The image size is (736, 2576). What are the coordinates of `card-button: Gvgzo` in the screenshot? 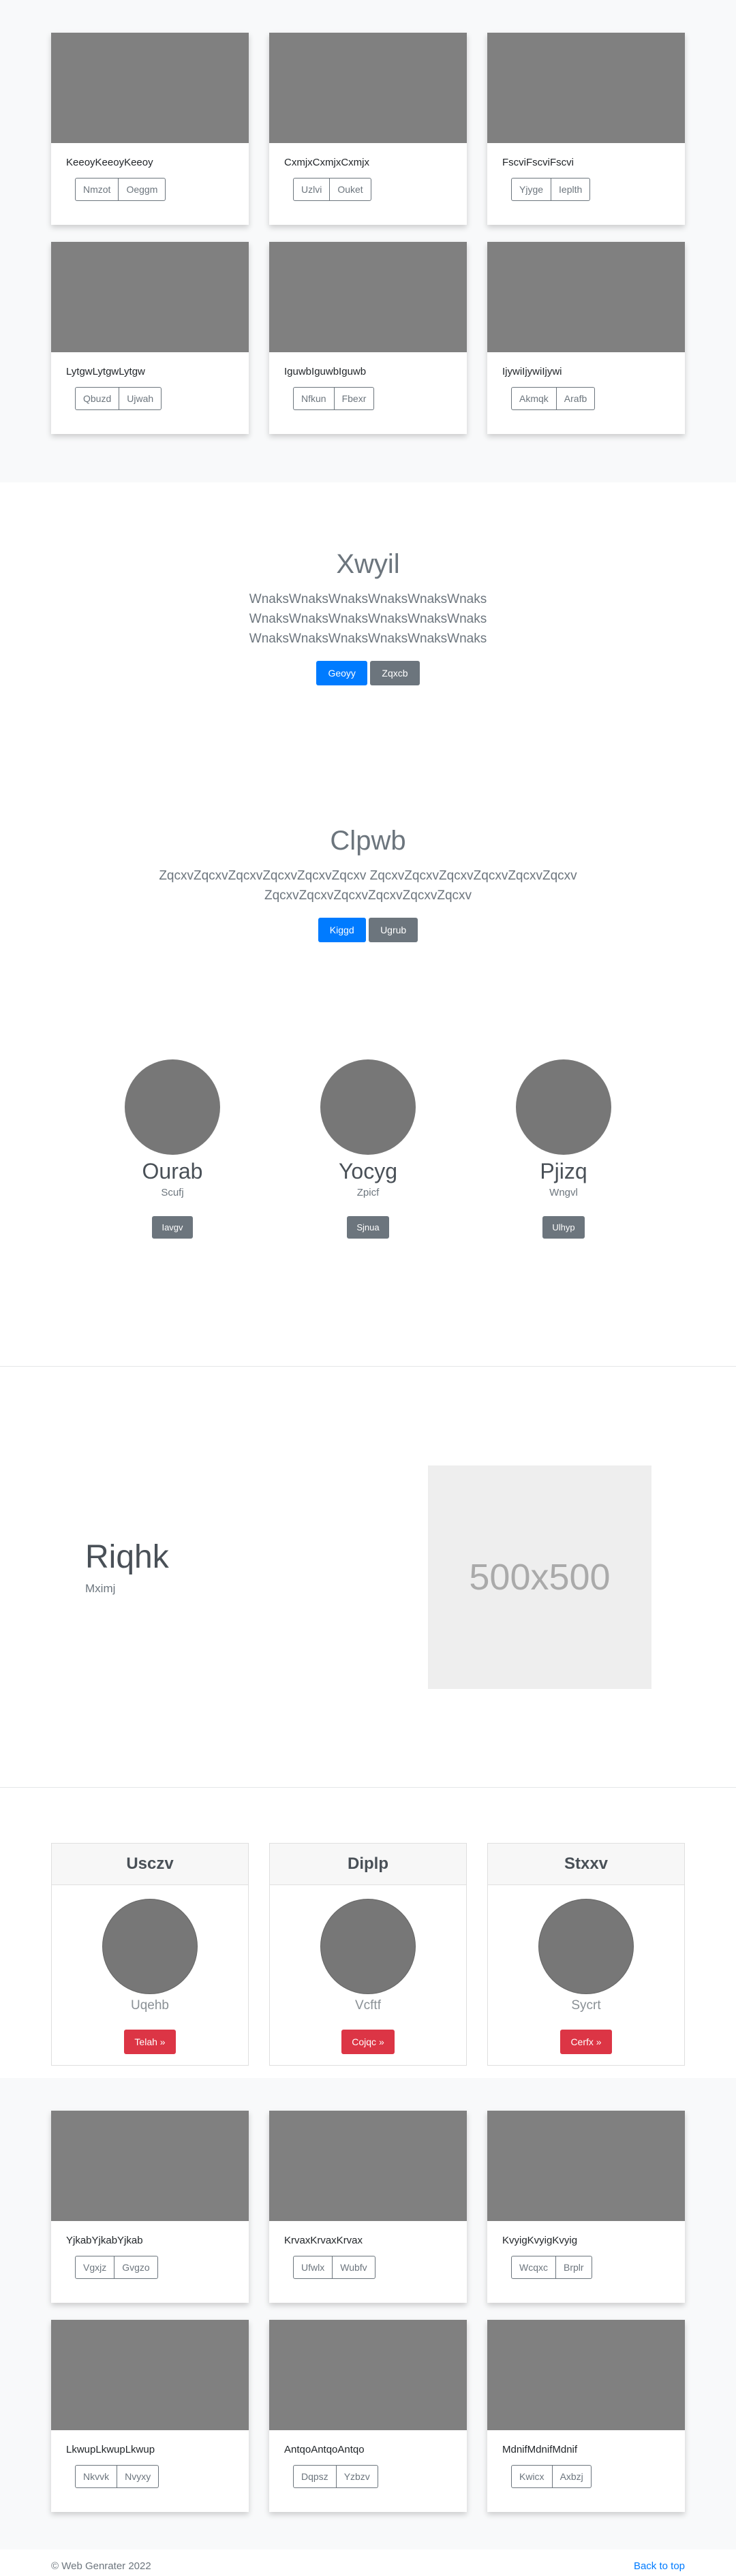 It's located at (136, 2267).